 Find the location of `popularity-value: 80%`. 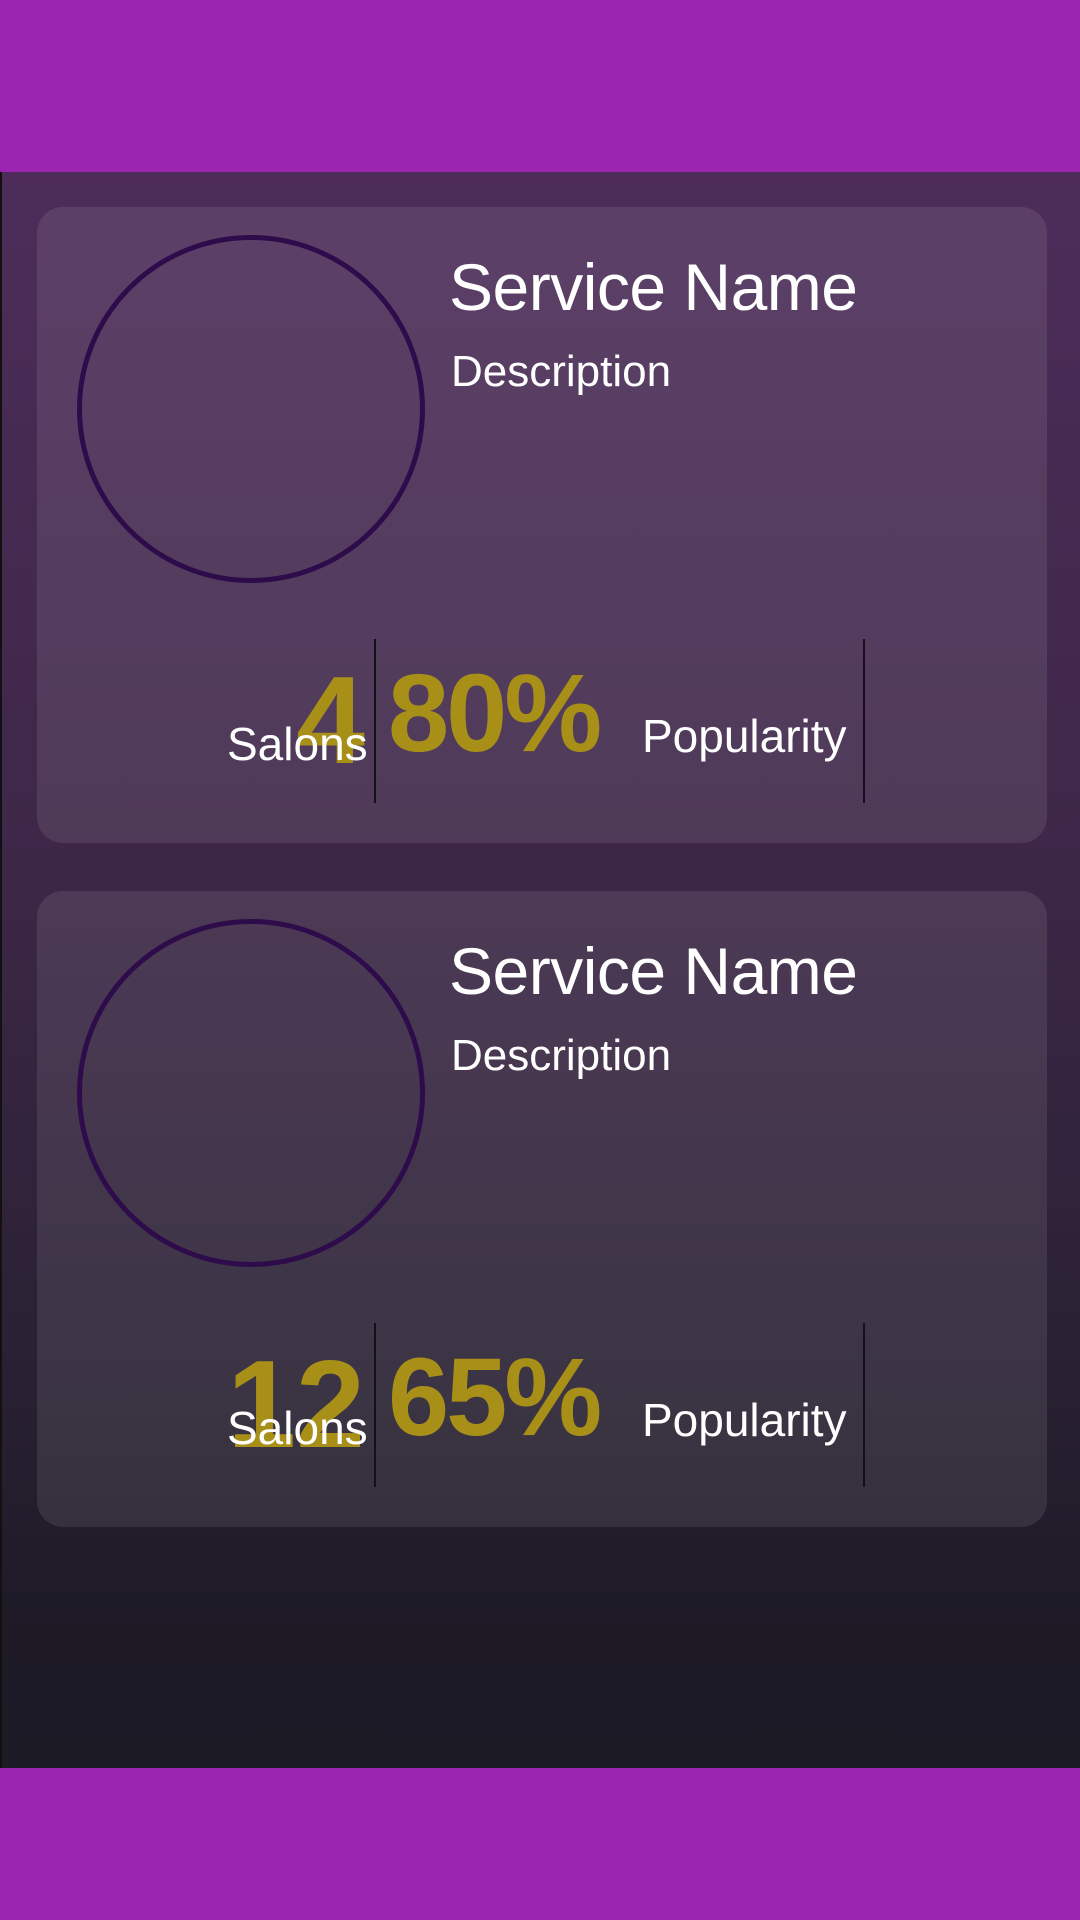

popularity-value: 80% is located at coordinates (495, 713).